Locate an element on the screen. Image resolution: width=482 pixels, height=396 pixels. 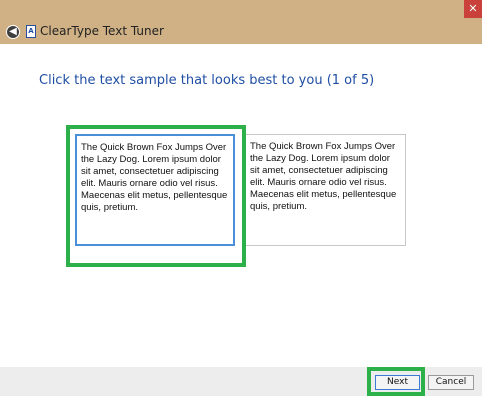
cleartype-app-icon: A is located at coordinates (31, 31).